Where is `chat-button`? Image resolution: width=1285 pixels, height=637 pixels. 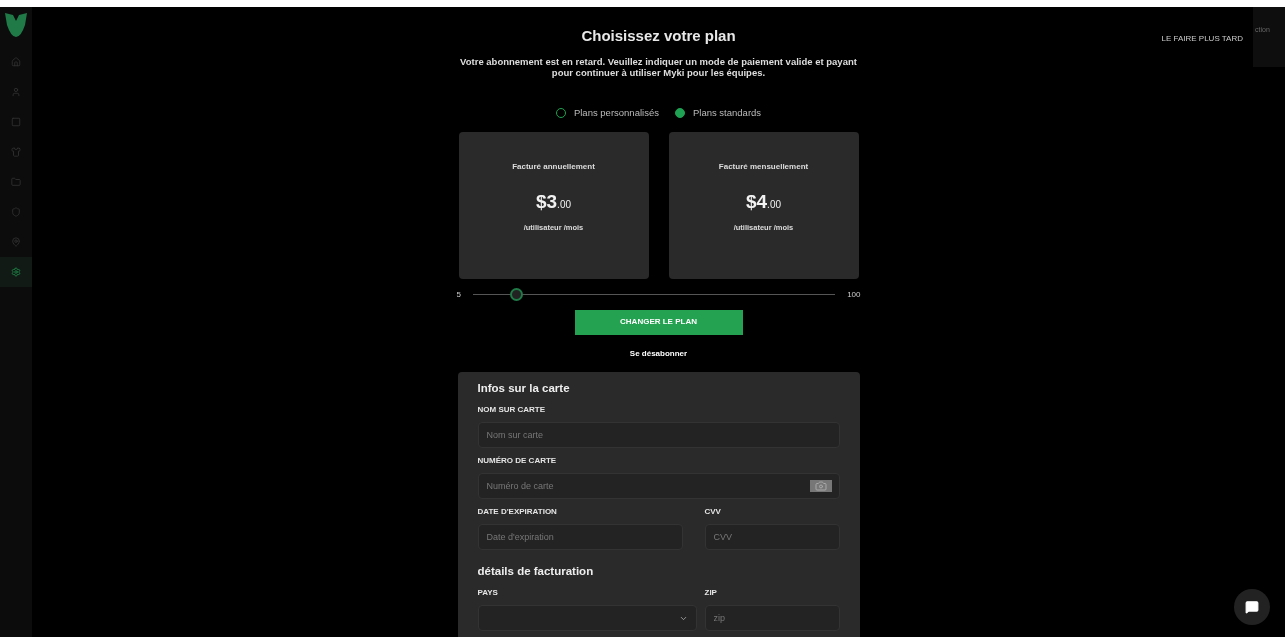
chat-button is located at coordinates (1252, 607).